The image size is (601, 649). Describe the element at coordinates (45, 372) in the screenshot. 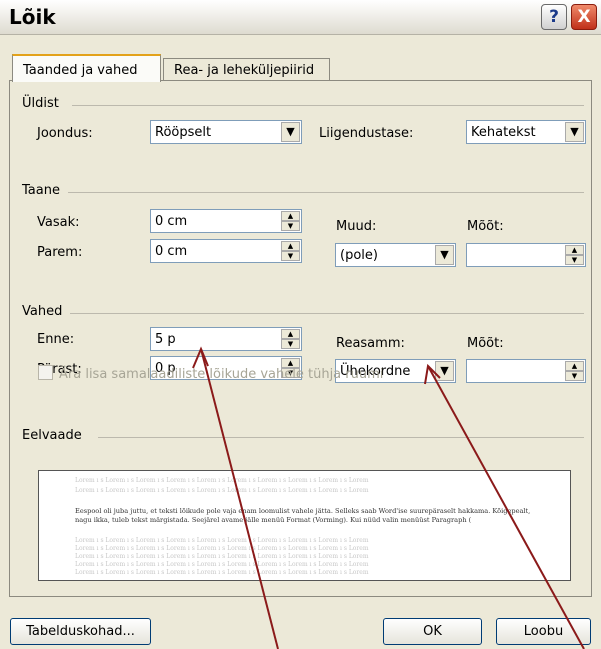

I see `dont-add-space-checkbox` at that location.